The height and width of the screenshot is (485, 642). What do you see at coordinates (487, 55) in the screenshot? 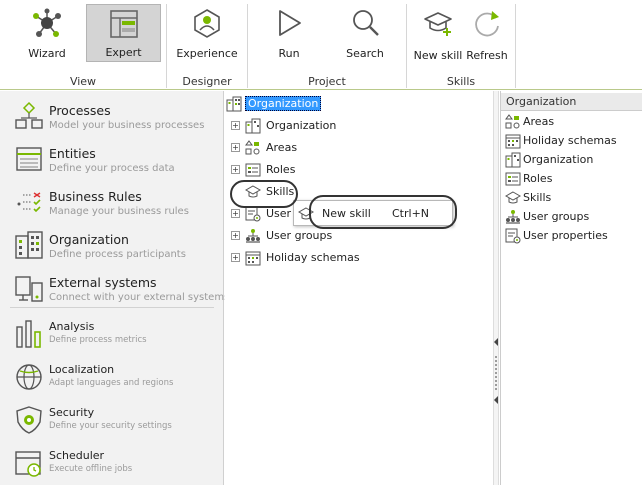
I see `refresh-label: Refresh` at bounding box center [487, 55].